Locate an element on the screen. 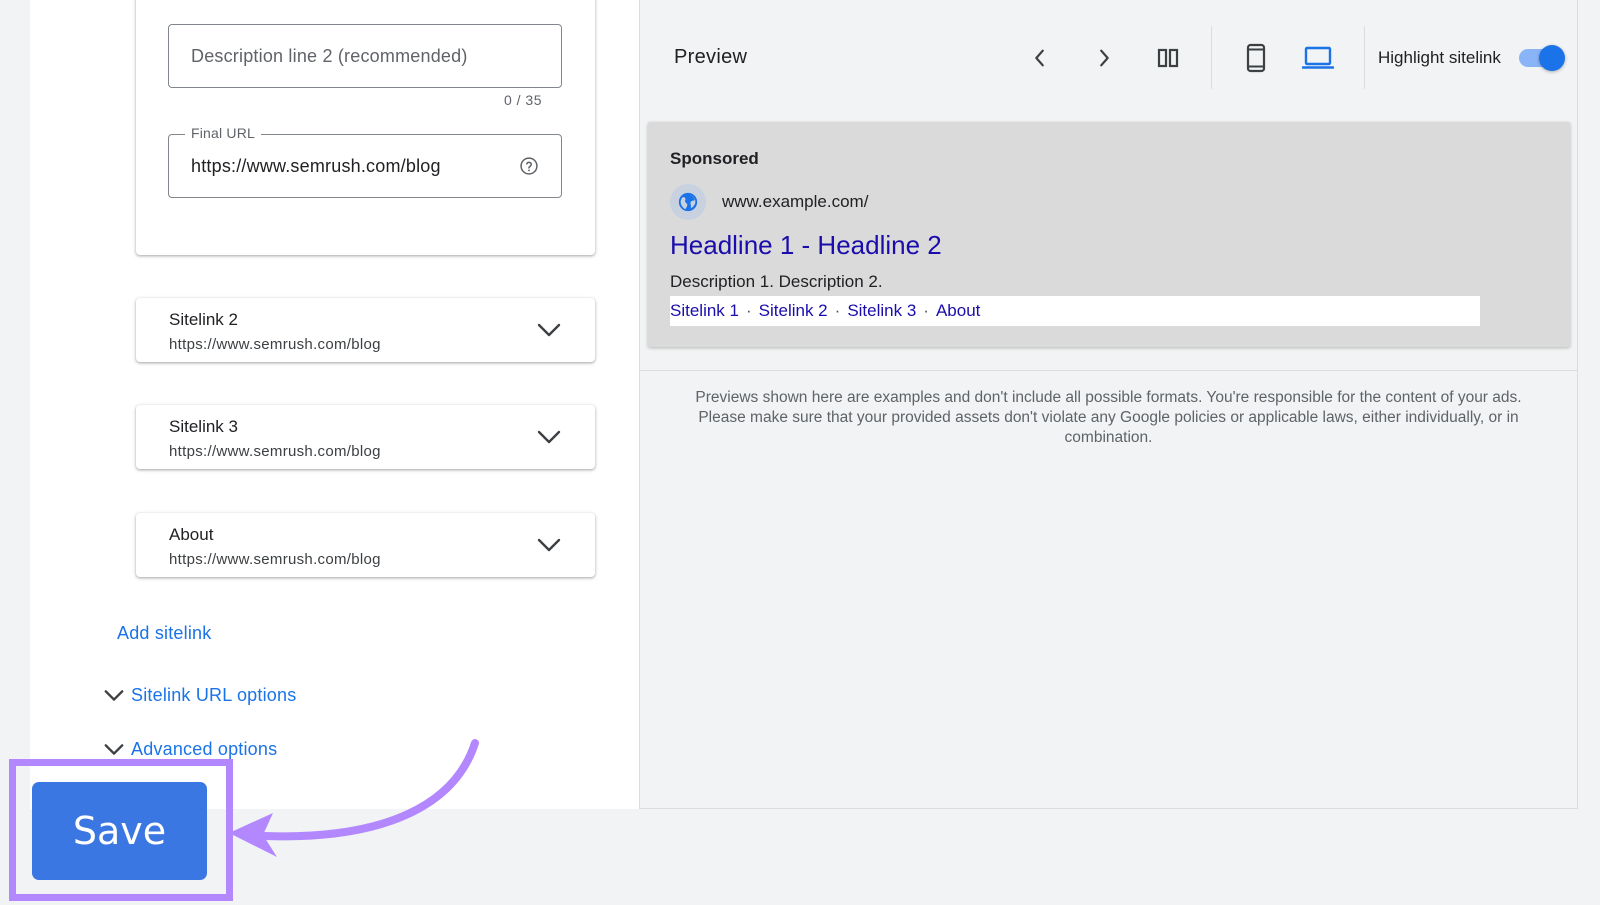  annotation-arrow is located at coordinates (354, 798).